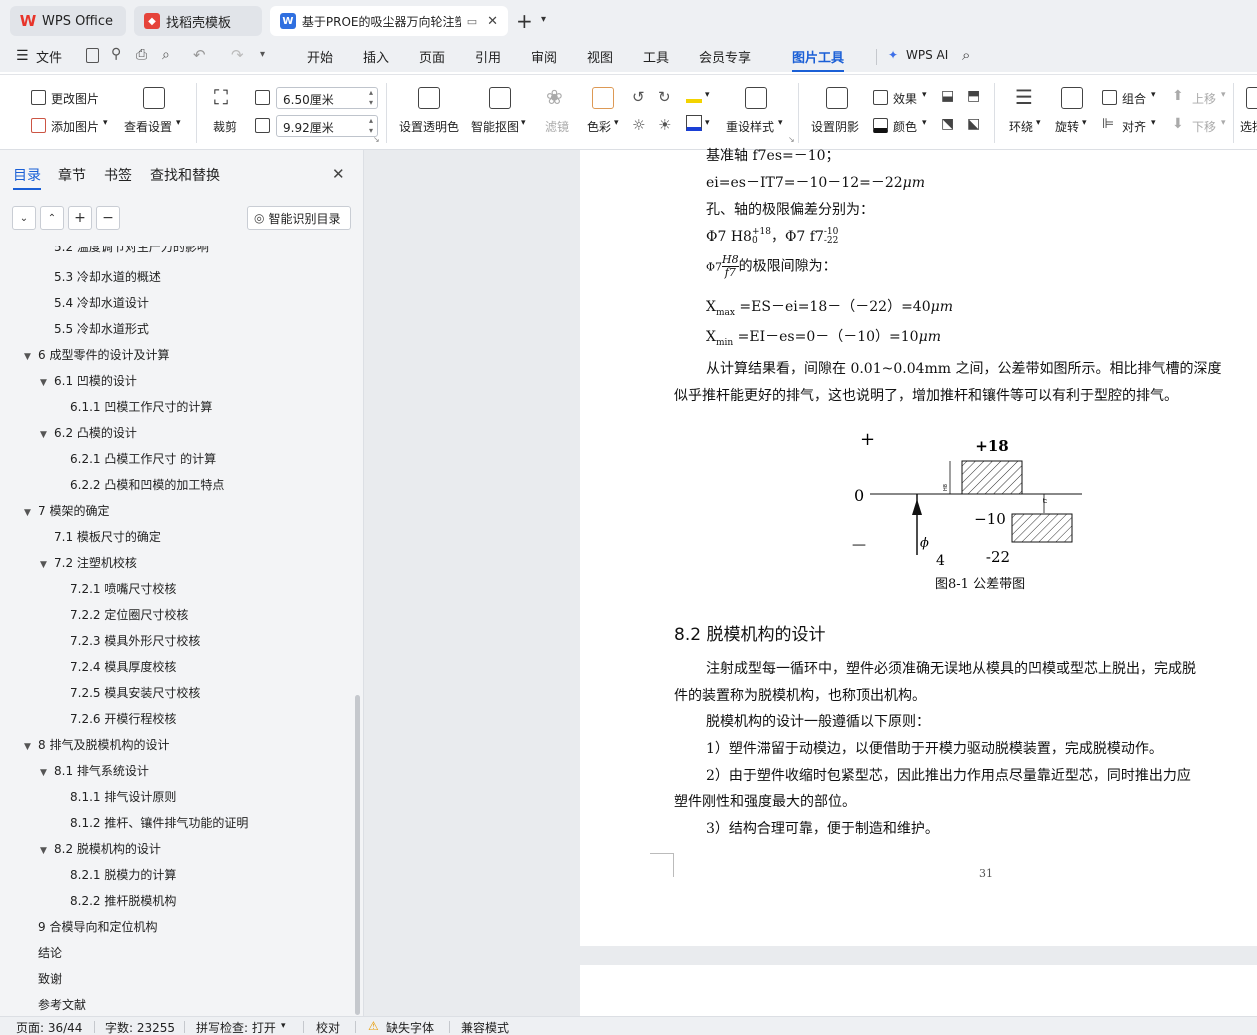 This screenshot has height=1035, width=1257. What do you see at coordinates (780, 123) in the screenshot?
I see `reset-style-chevron-icon: ▾` at bounding box center [780, 123].